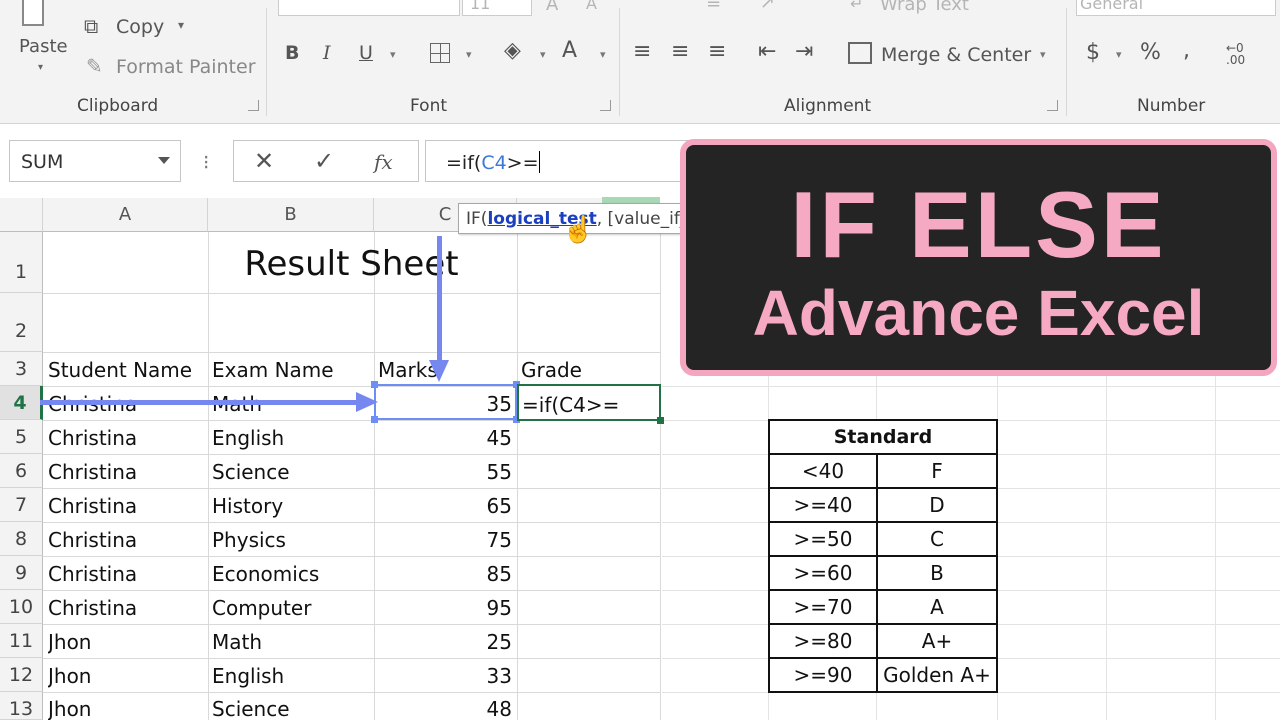  Describe the element at coordinates (21, 322) in the screenshot. I see `row-header: 2` at that location.